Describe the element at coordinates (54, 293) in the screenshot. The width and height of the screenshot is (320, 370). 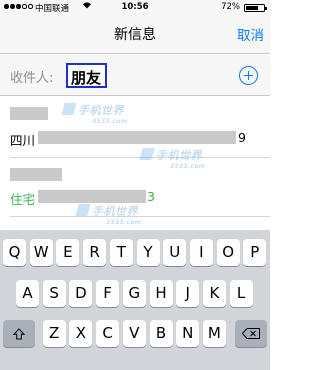
I see `key-s: S` at that location.